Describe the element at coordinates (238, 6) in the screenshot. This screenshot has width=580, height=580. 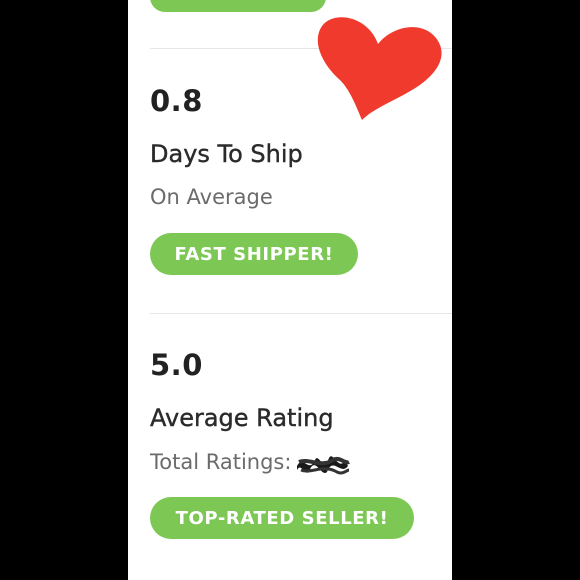
I see `top-badge-partial` at that location.